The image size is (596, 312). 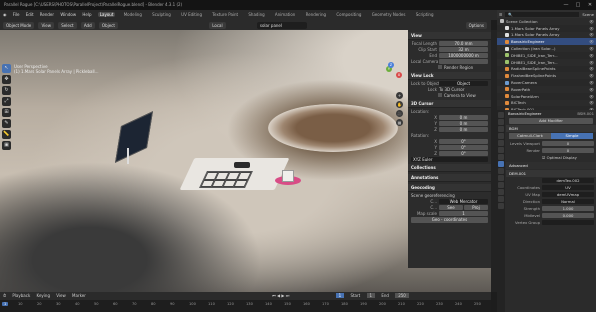 What do you see at coordinates (546, 42) in the screenshot?
I see `outliner-row: BorosiricEngineer 👁` at bounding box center [546, 42].